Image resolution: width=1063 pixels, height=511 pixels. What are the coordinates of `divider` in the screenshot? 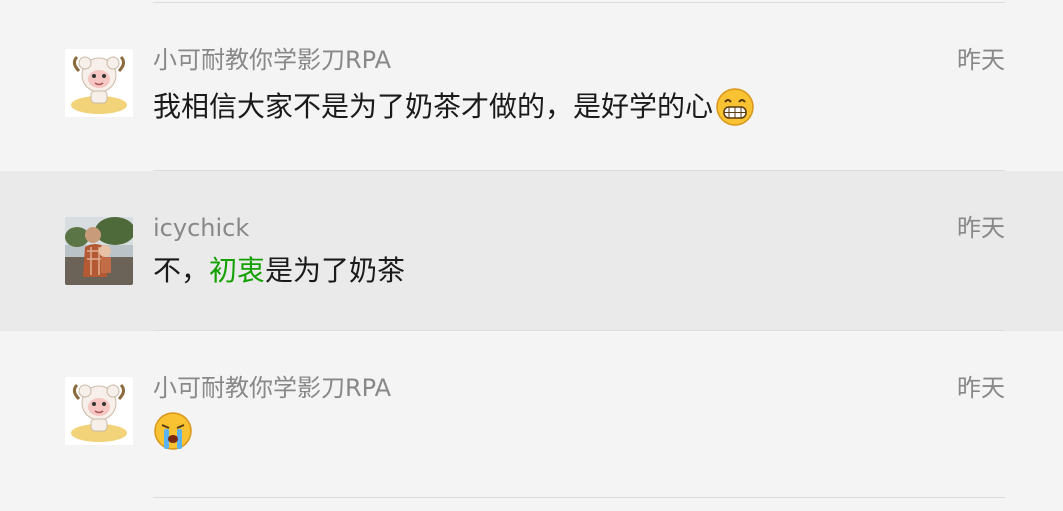 It's located at (579, 497).